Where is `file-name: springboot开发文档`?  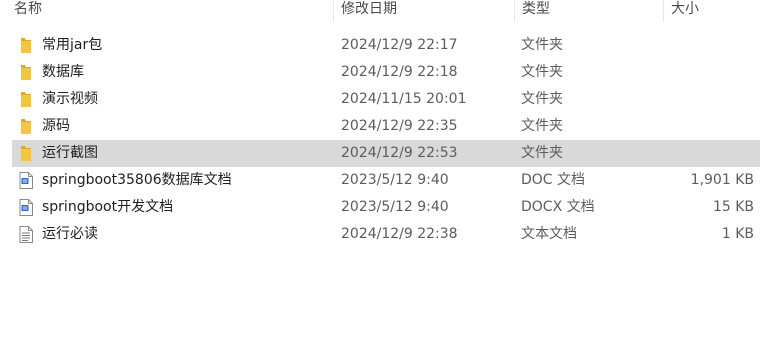
file-name: springboot开发文档 is located at coordinates (108, 207).